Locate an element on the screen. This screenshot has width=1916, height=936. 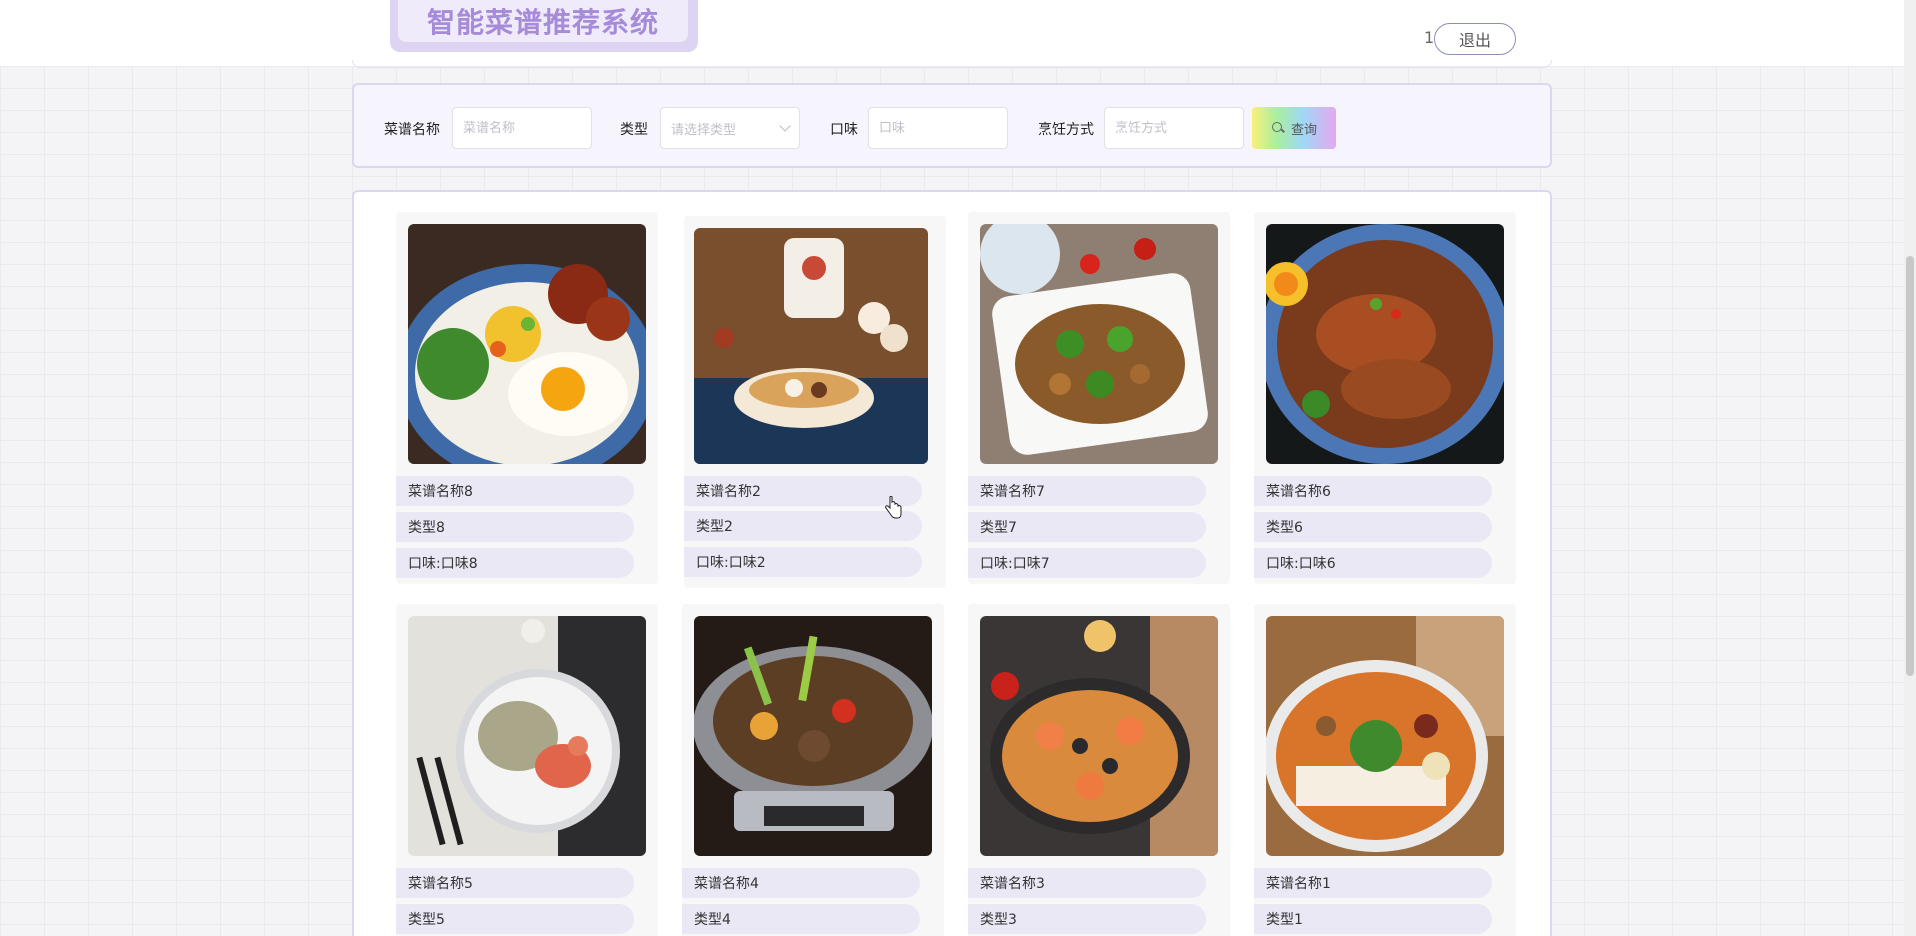
page-scrollbar is located at coordinates (1910, 468).